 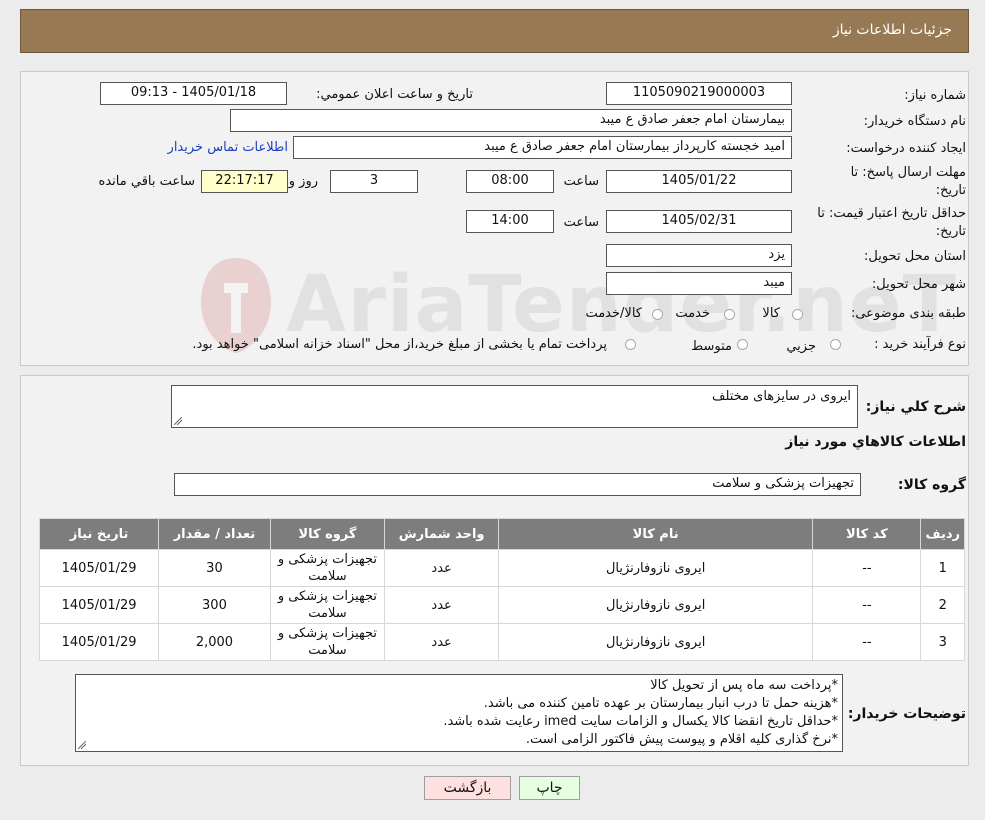 What do you see at coordinates (875, 442) in the screenshot?
I see `goods-section-title: اطلاعات كالاهاي مورد نياز` at bounding box center [875, 442].